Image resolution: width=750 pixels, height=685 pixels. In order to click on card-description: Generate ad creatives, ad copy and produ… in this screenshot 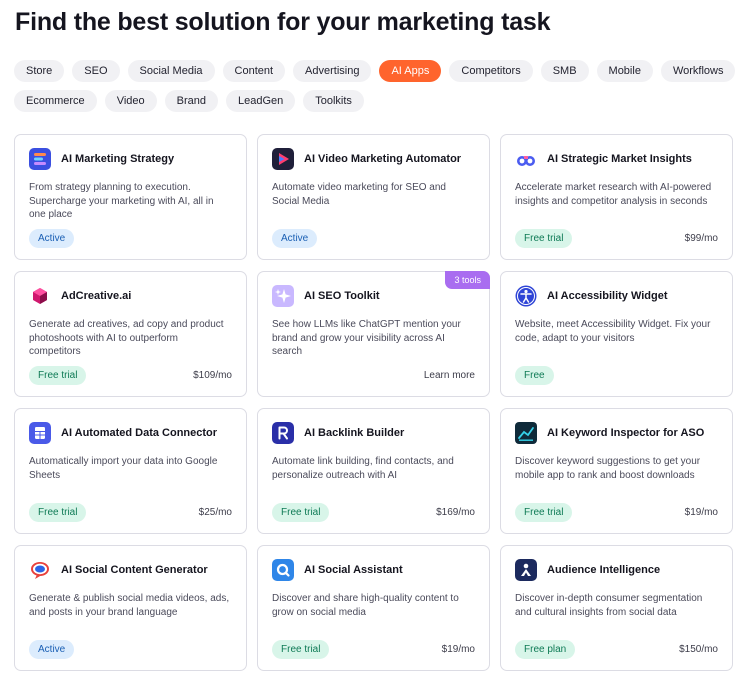, I will do `click(126, 338)`.